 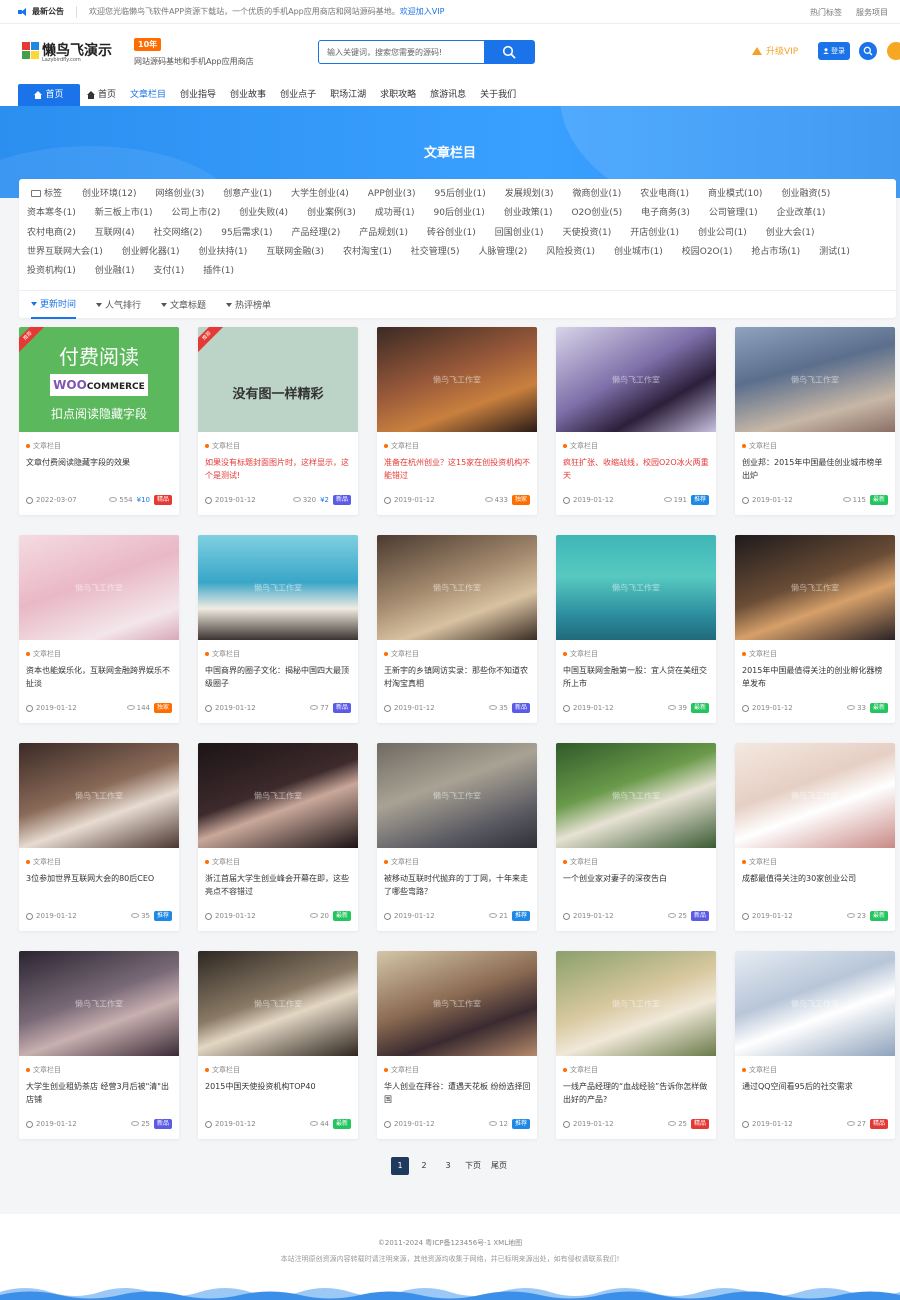 What do you see at coordinates (383, 233) in the screenshot?
I see `tag-link: 产品规划(1)` at bounding box center [383, 233].